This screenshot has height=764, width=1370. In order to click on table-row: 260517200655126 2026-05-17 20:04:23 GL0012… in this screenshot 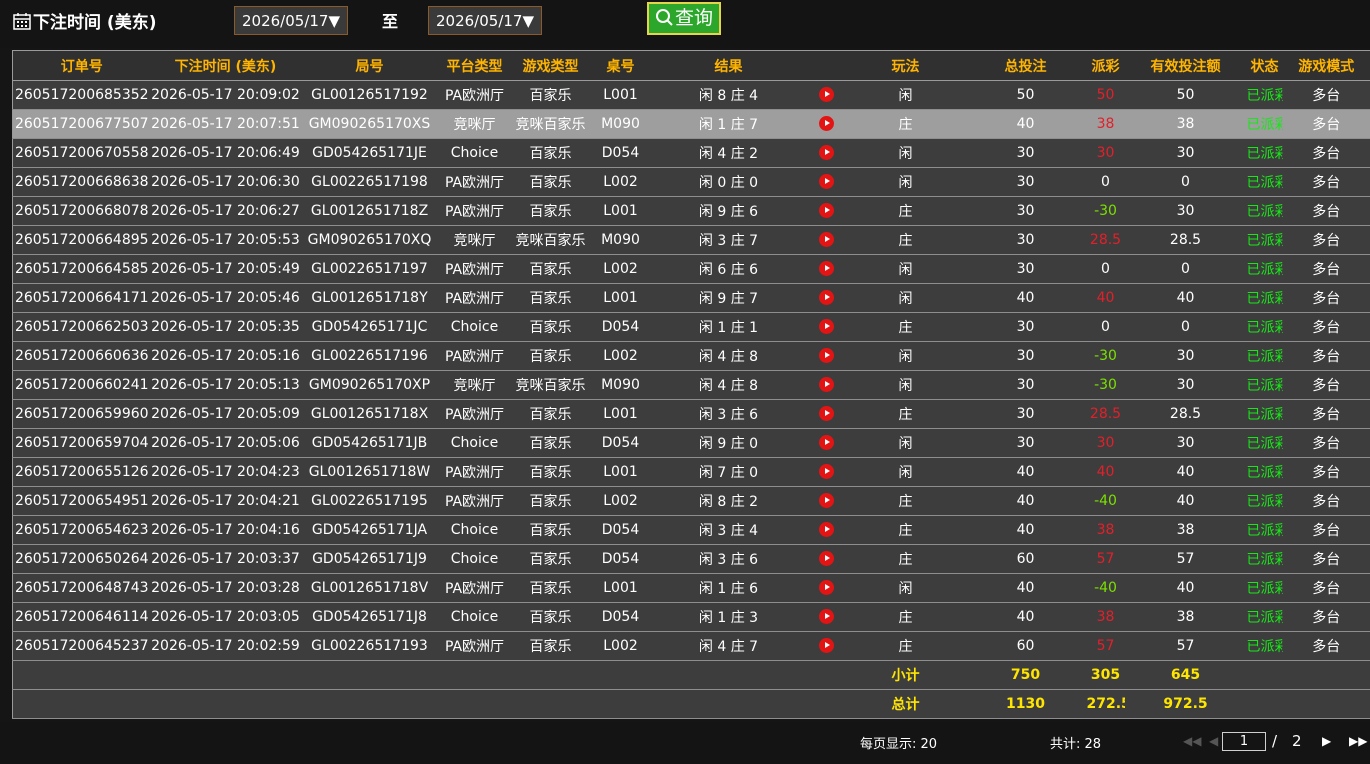, I will do `click(691, 472)`.